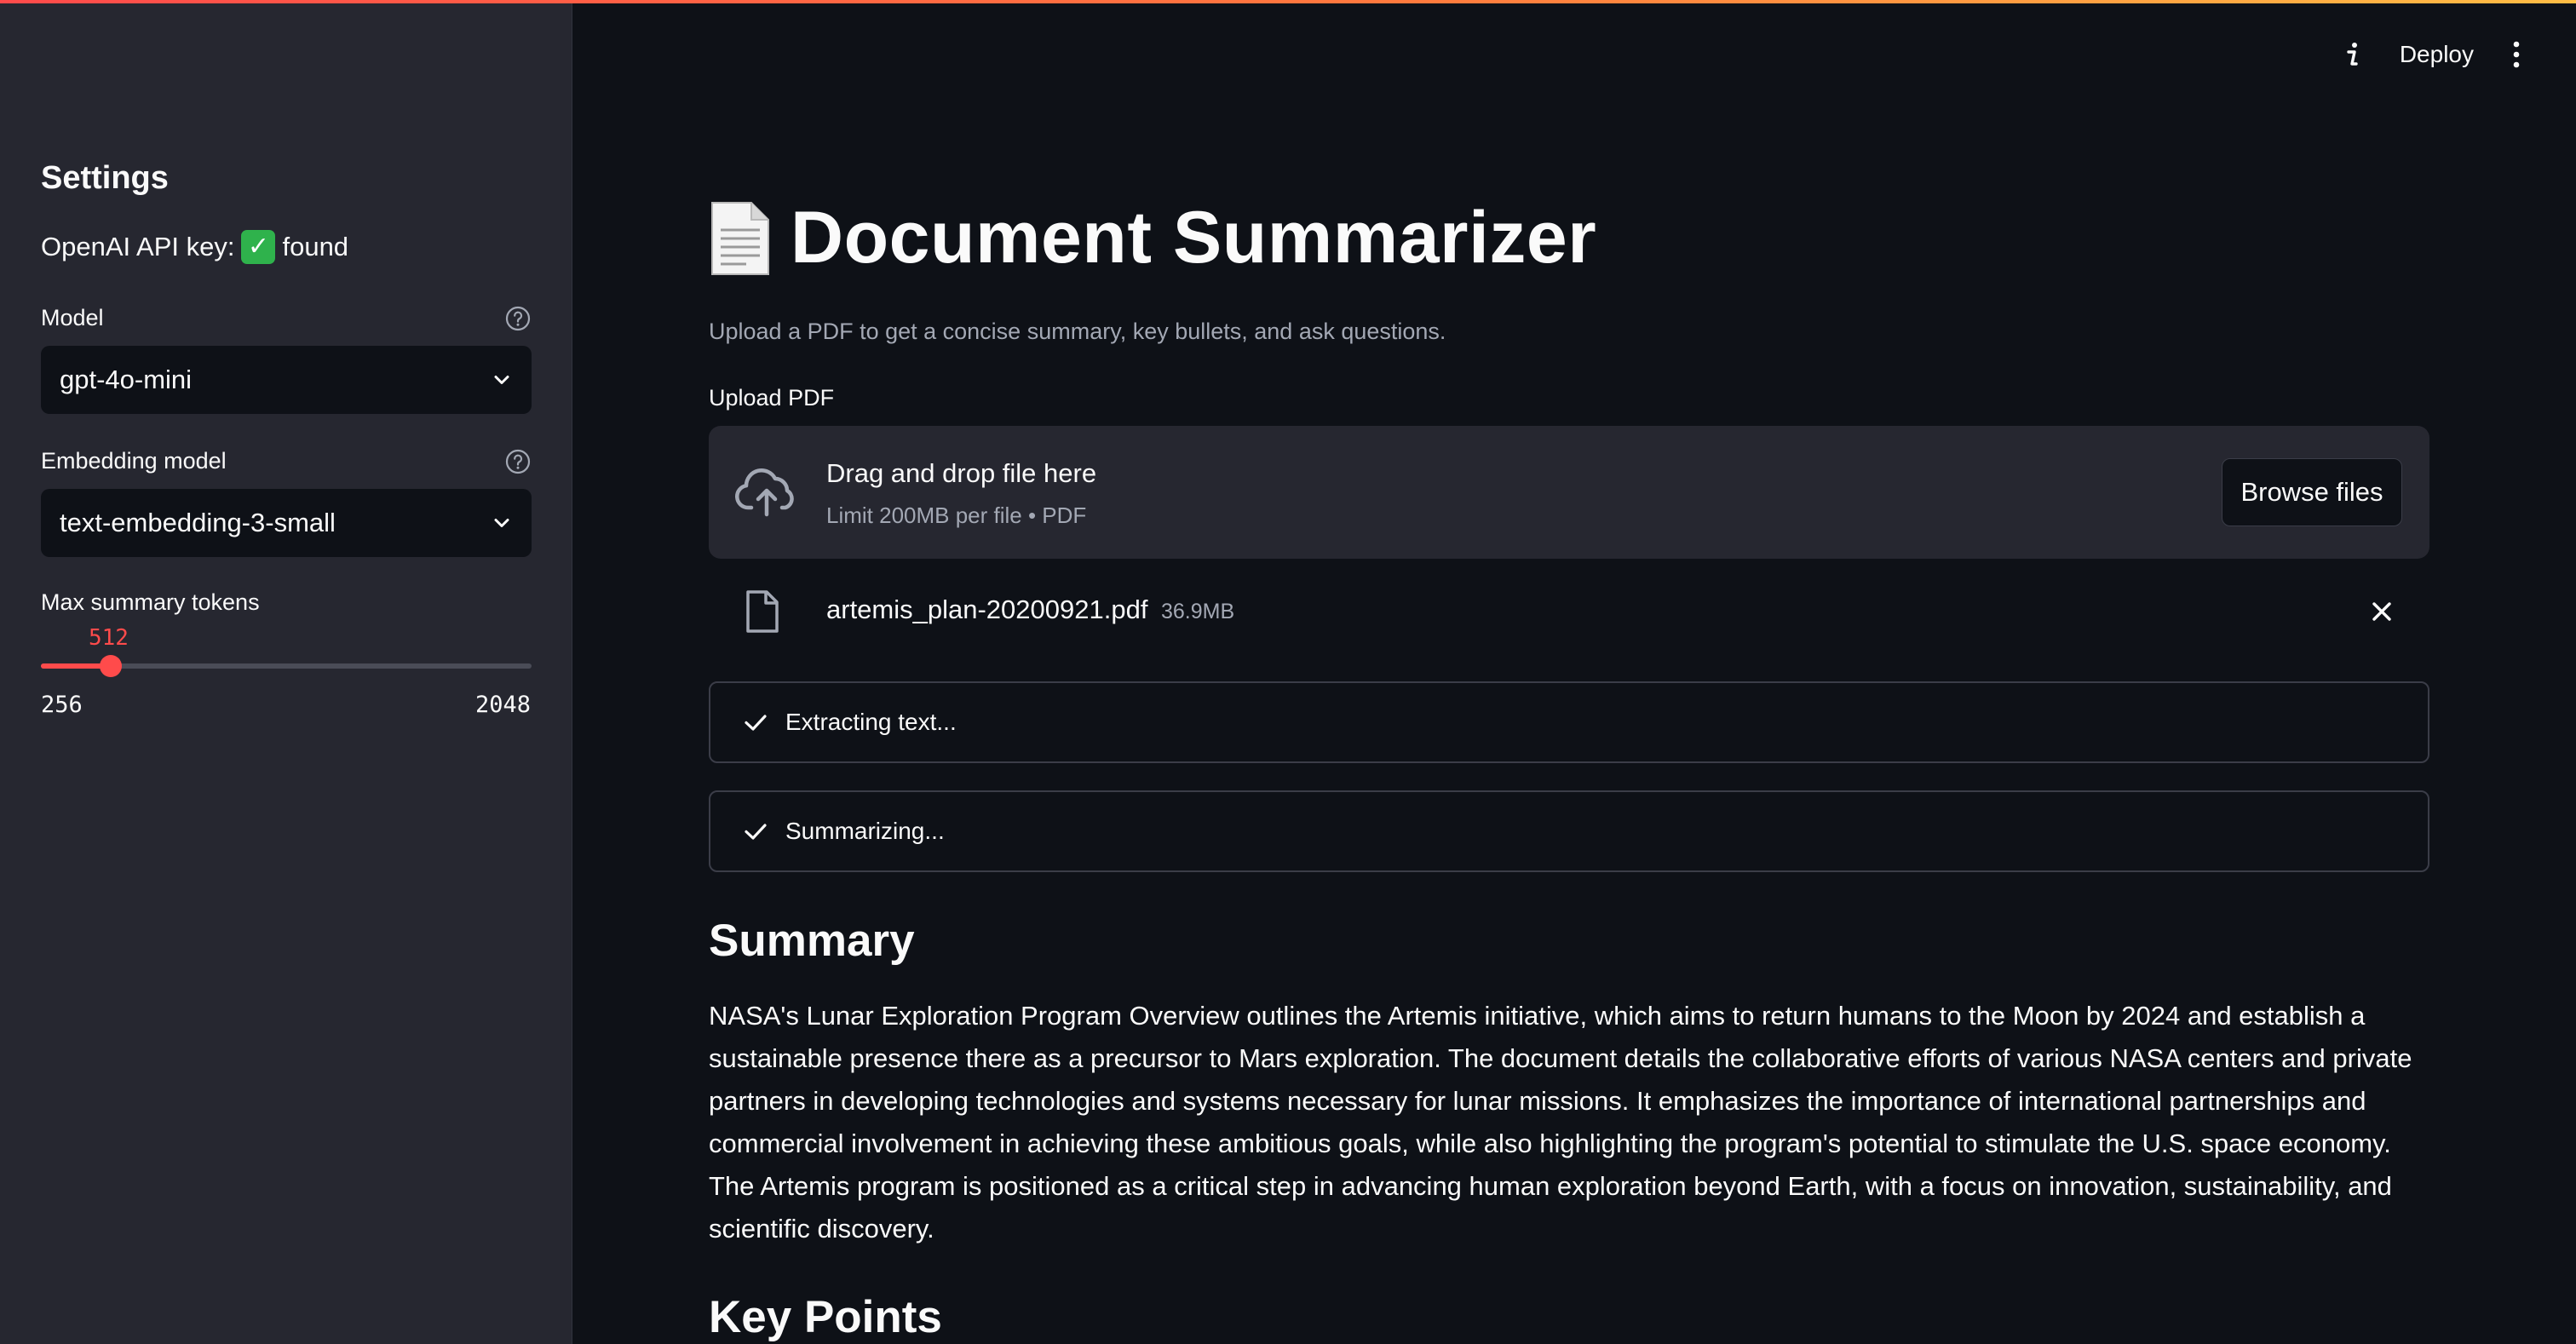  Describe the element at coordinates (198, 522) in the screenshot. I see `embedding-model-select-value: text-embedding-3-small` at that location.